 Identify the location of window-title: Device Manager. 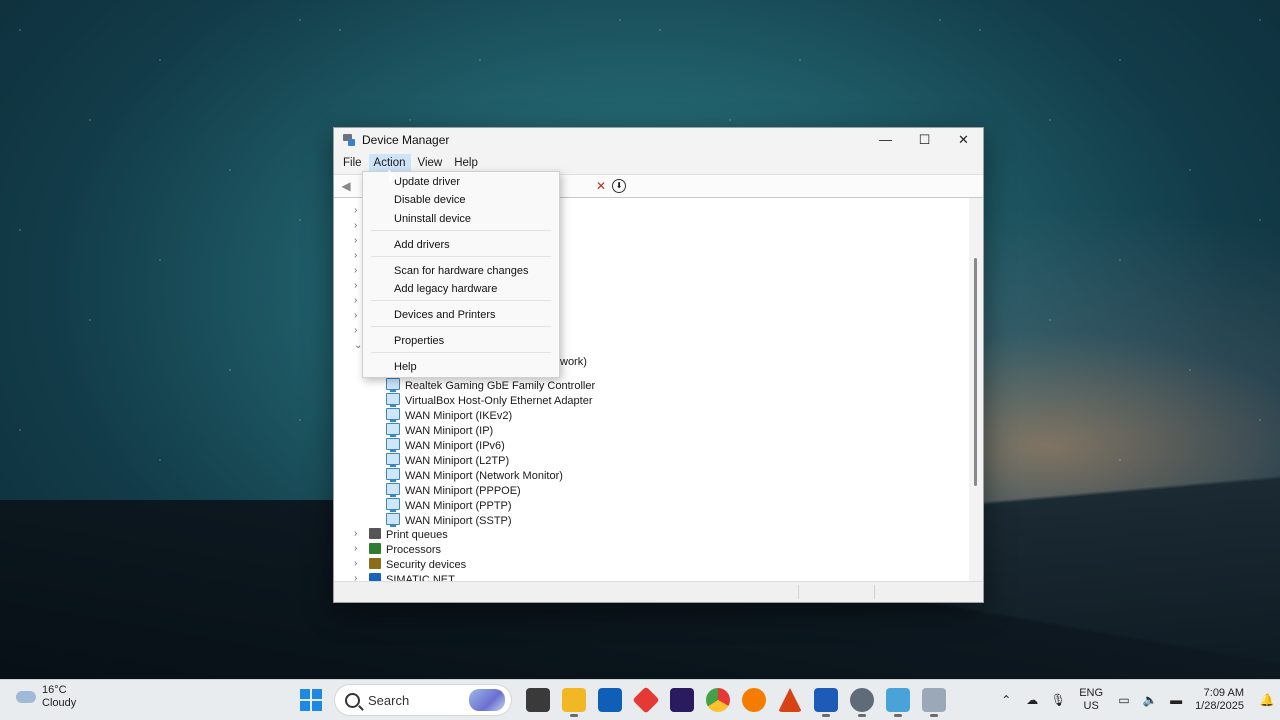
(406, 140).